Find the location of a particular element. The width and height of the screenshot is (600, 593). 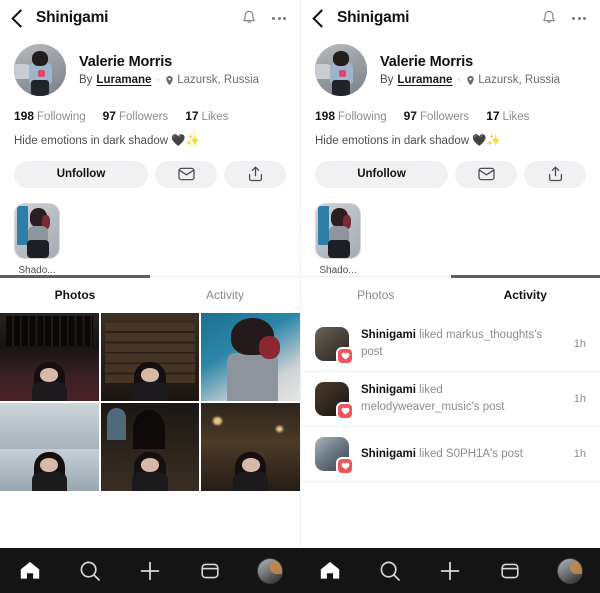

share-up-icon is located at coordinates (555, 174).